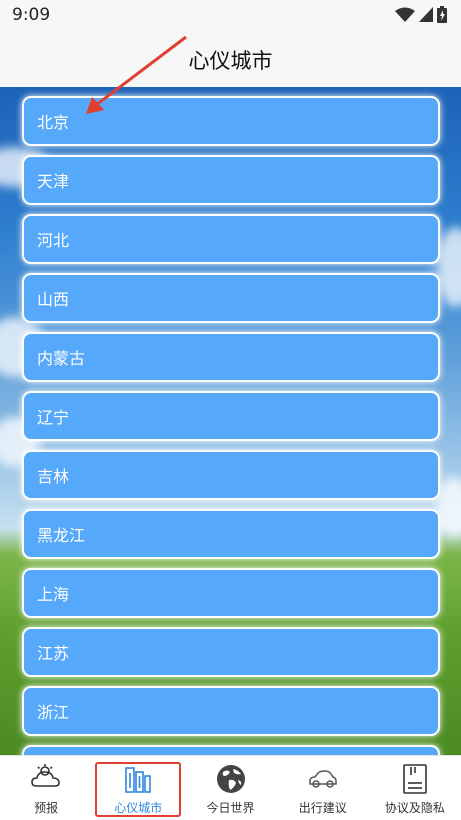 This screenshot has width=461, height=820. Describe the element at coordinates (231, 475) in the screenshot. I see `city-item-jilin: 吉林` at that location.